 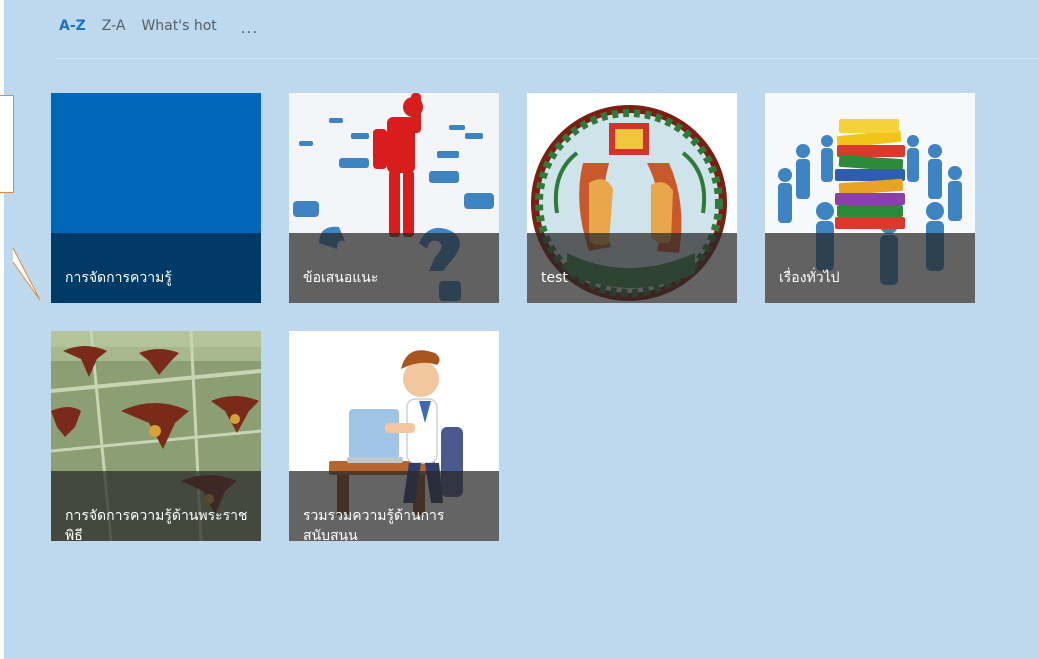 I want to click on tile-test: test, so click(x=632, y=198).